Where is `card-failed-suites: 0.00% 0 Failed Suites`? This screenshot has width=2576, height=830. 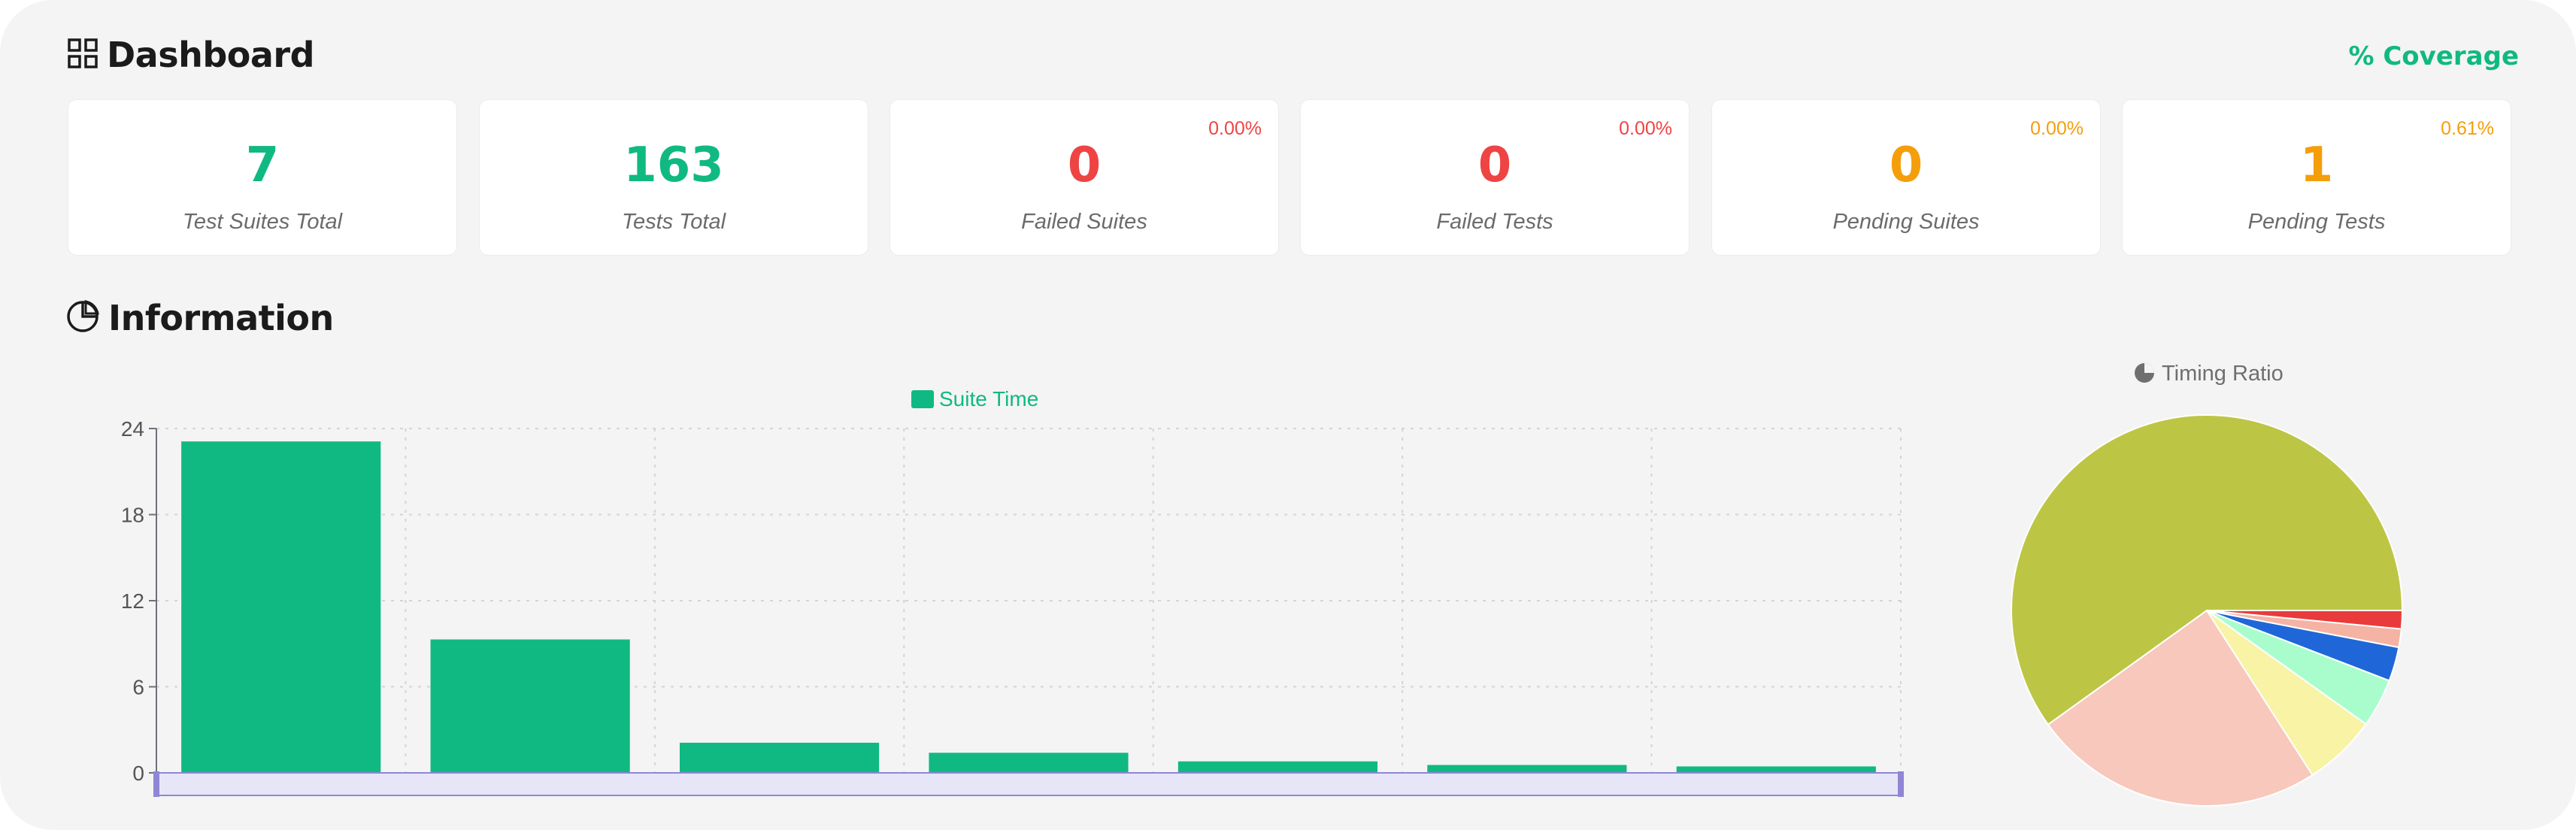
card-failed-suites: 0.00% 0 Failed Suites is located at coordinates (1084, 177).